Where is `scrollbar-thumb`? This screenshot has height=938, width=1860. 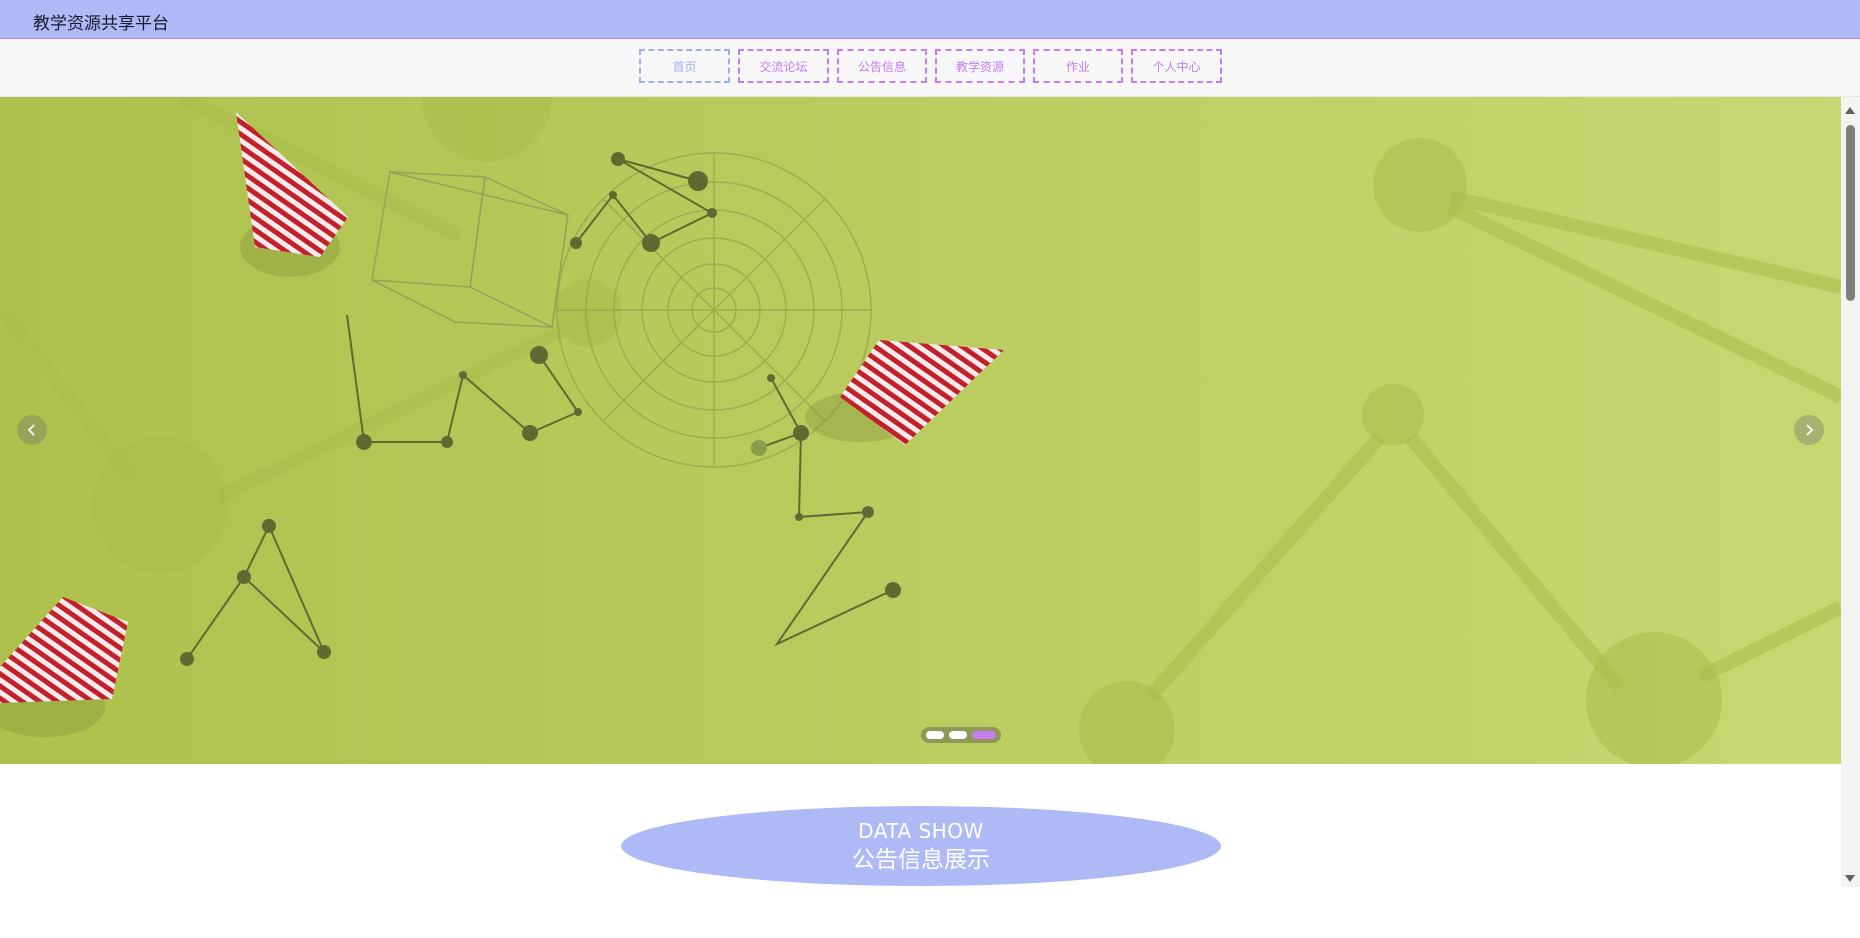 scrollbar-thumb is located at coordinates (1850, 213).